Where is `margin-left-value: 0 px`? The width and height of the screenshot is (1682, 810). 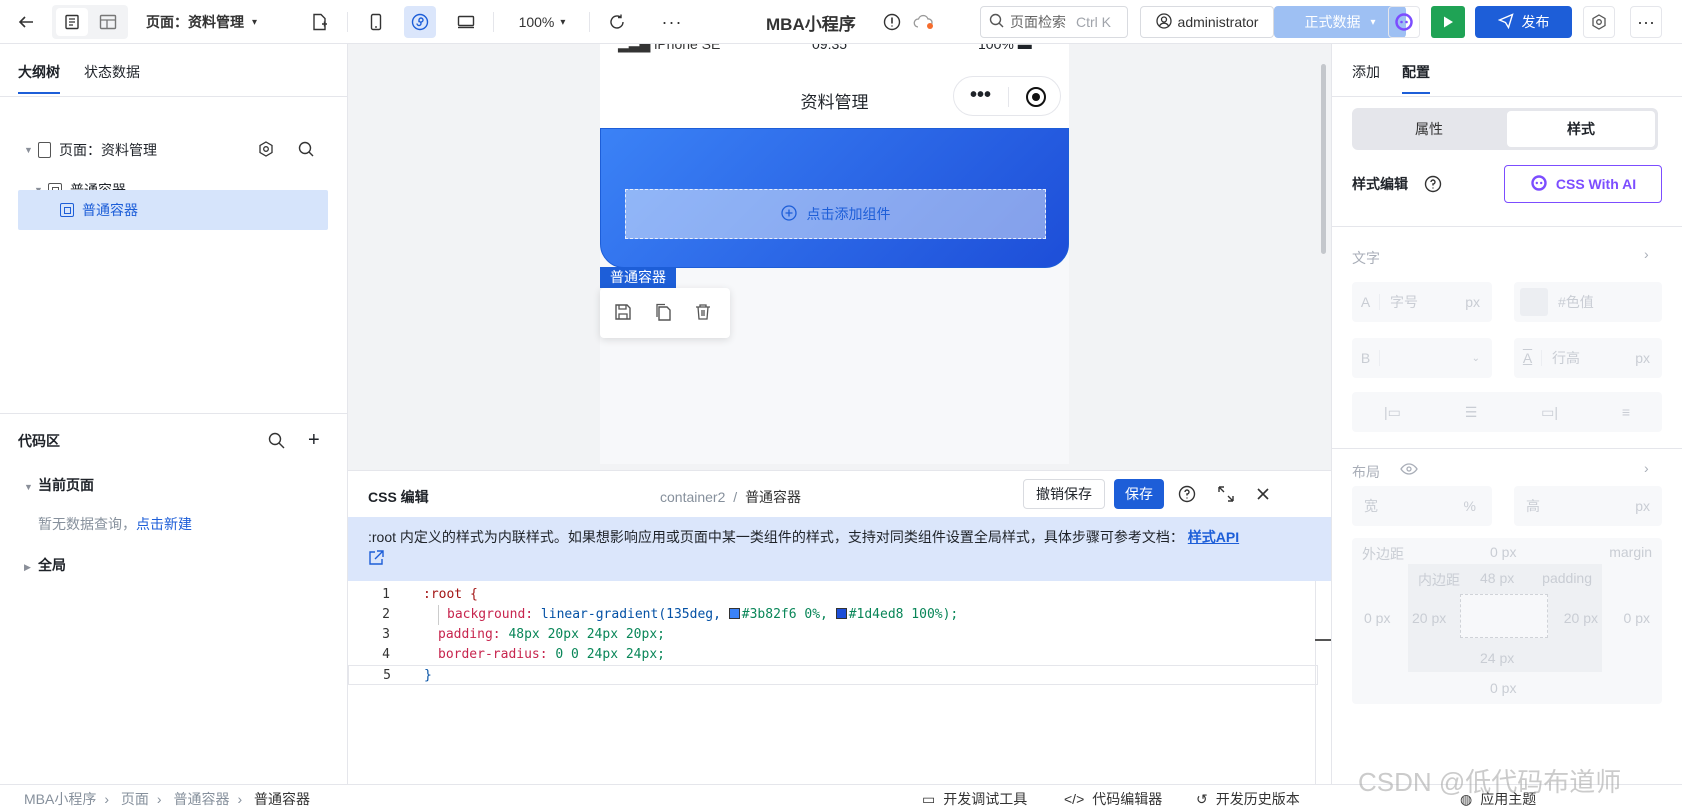
margin-left-value: 0 px is located at coordinates (1377, 618).